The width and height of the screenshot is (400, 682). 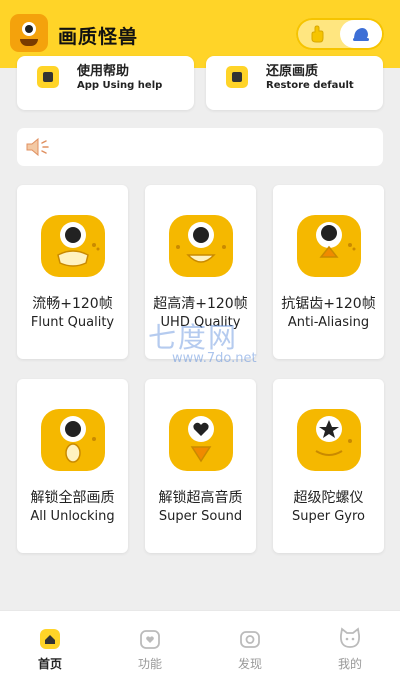 I want to click on monster-heart-icon, so click(x=201, y=440).